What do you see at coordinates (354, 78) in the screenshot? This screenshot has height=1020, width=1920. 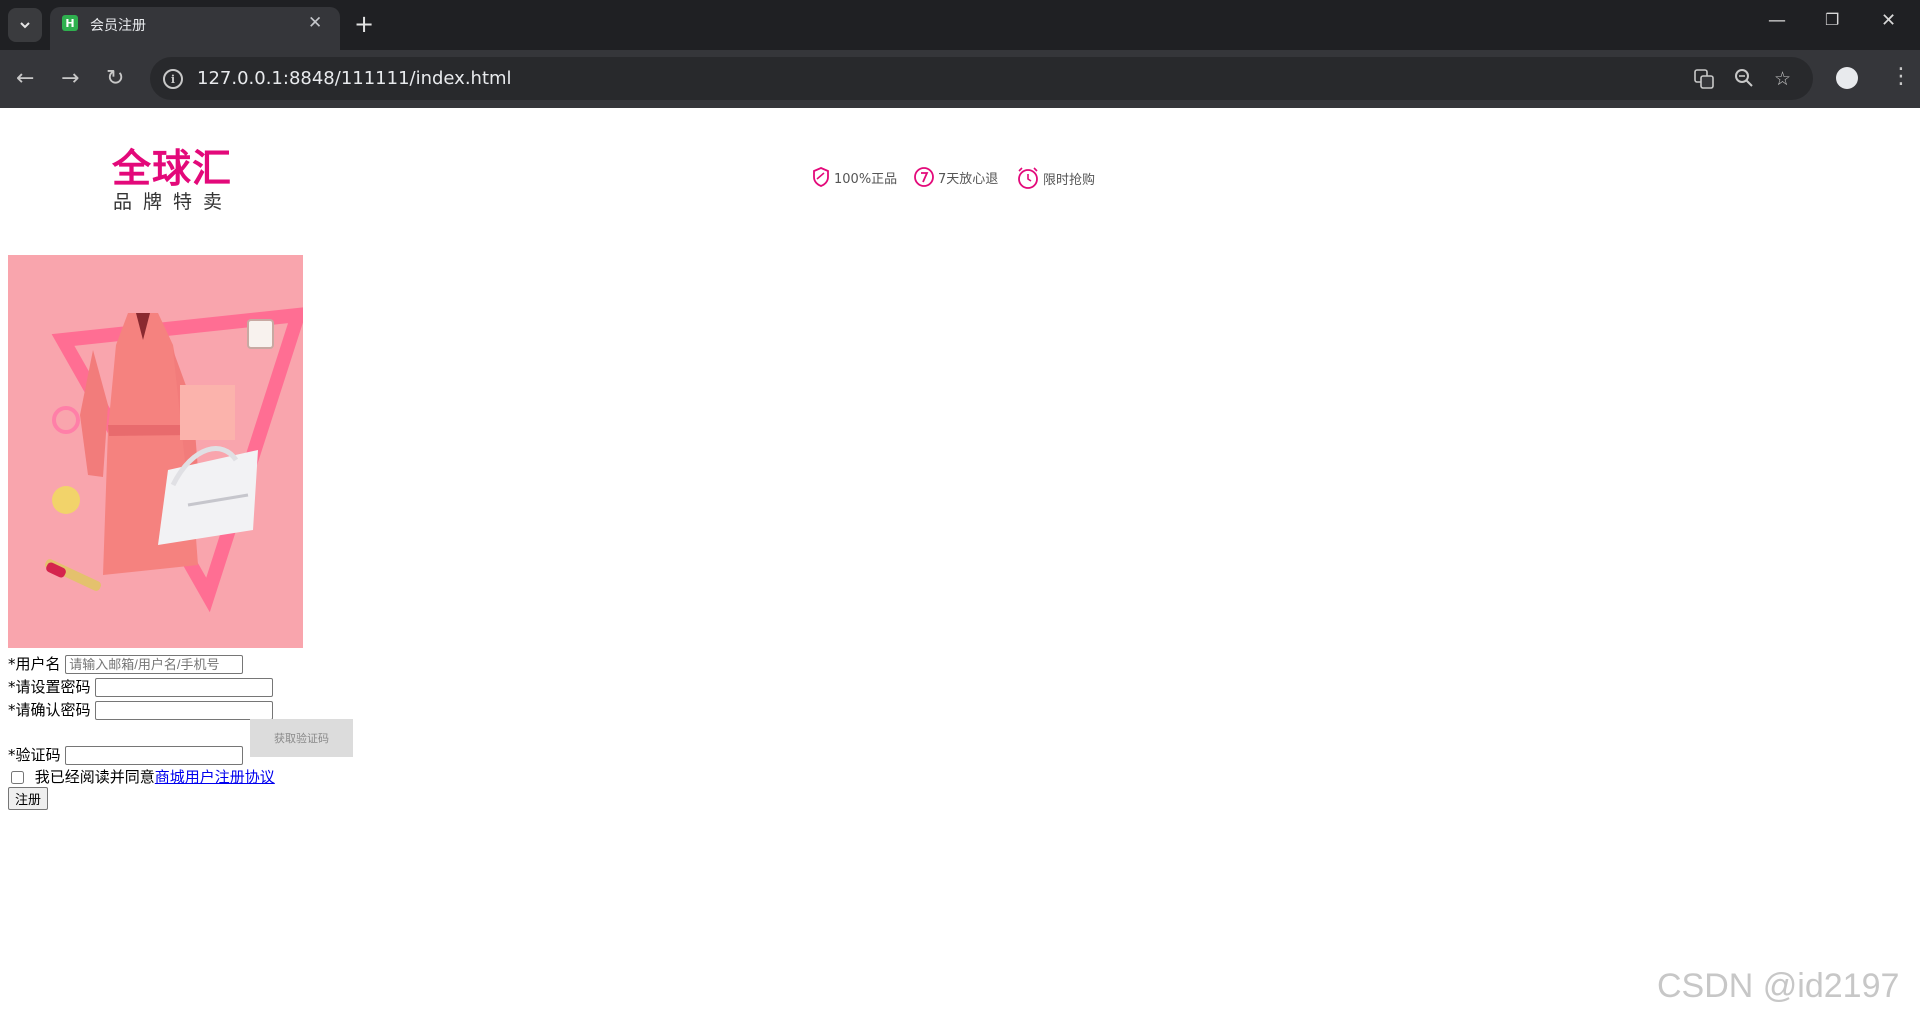 I see `url-text: 127.0.0.1:8848/111111/index.html` at bounding box center [354, 78].